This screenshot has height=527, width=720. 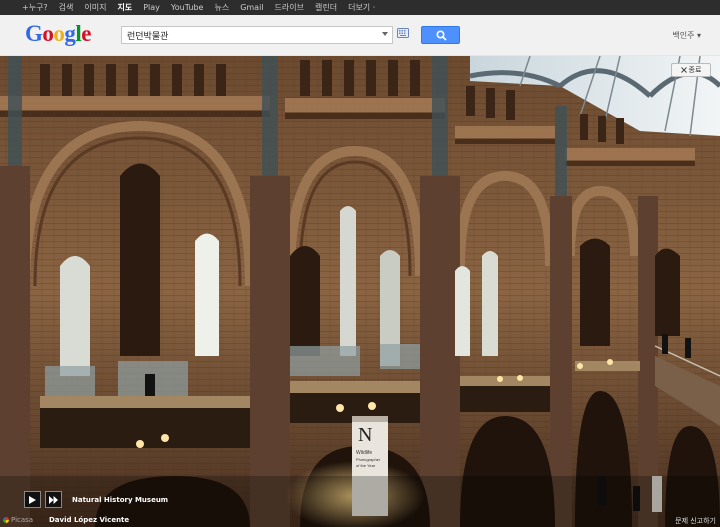 I want to click on next-icon, so click(x=53, y=499).